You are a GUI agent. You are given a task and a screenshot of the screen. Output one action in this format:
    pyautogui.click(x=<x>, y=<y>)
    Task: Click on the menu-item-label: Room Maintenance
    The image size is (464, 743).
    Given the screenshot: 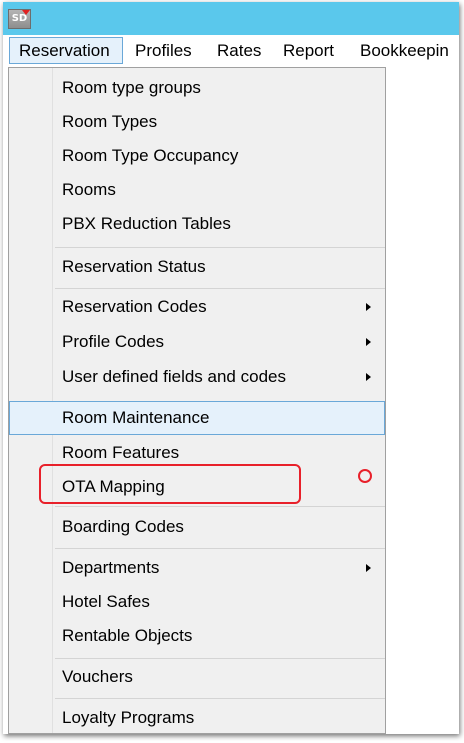 What is the action you would take?
    pyautogui.click(x=136, y=417)
    